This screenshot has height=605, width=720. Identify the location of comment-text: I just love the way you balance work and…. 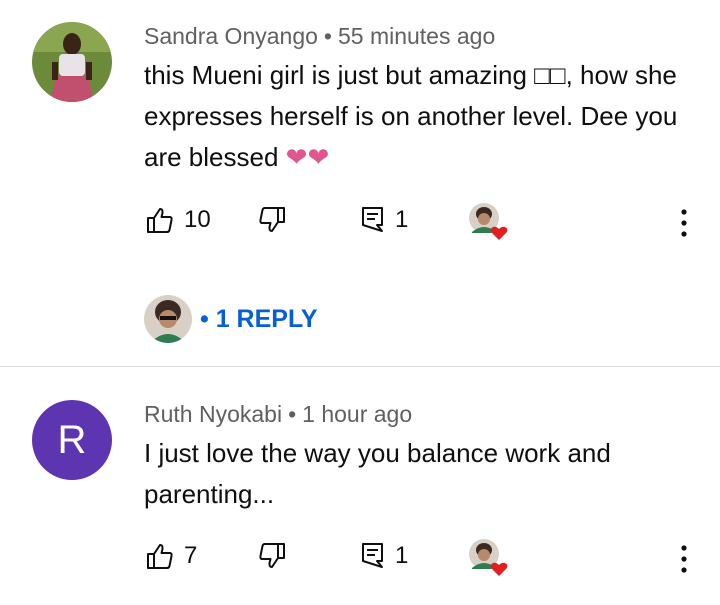
(414, 474).